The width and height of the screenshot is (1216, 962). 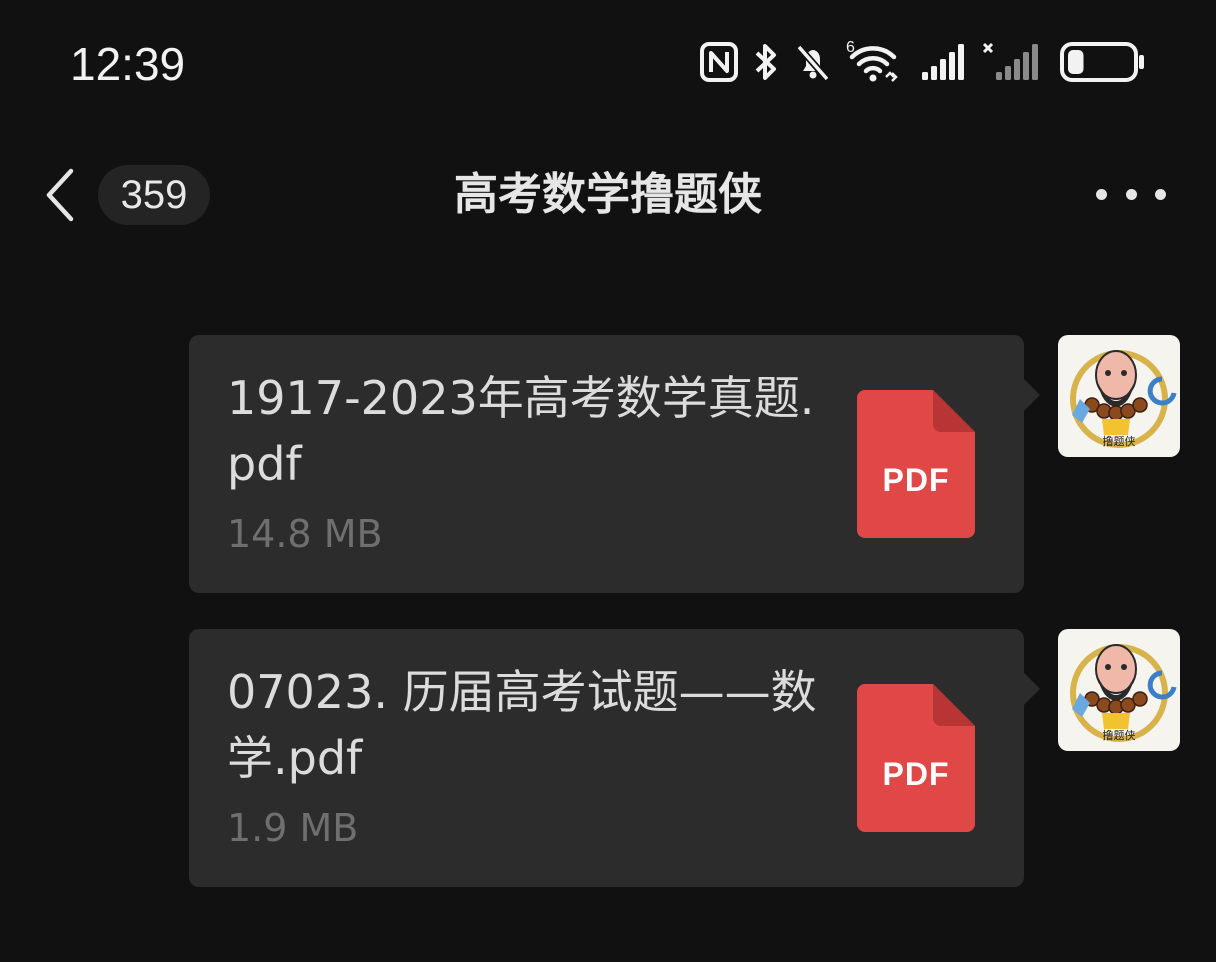 What do you see at coordinates (813, 62) in the screenshot?
I see `mute-icon` at bounding box center [813, 62].